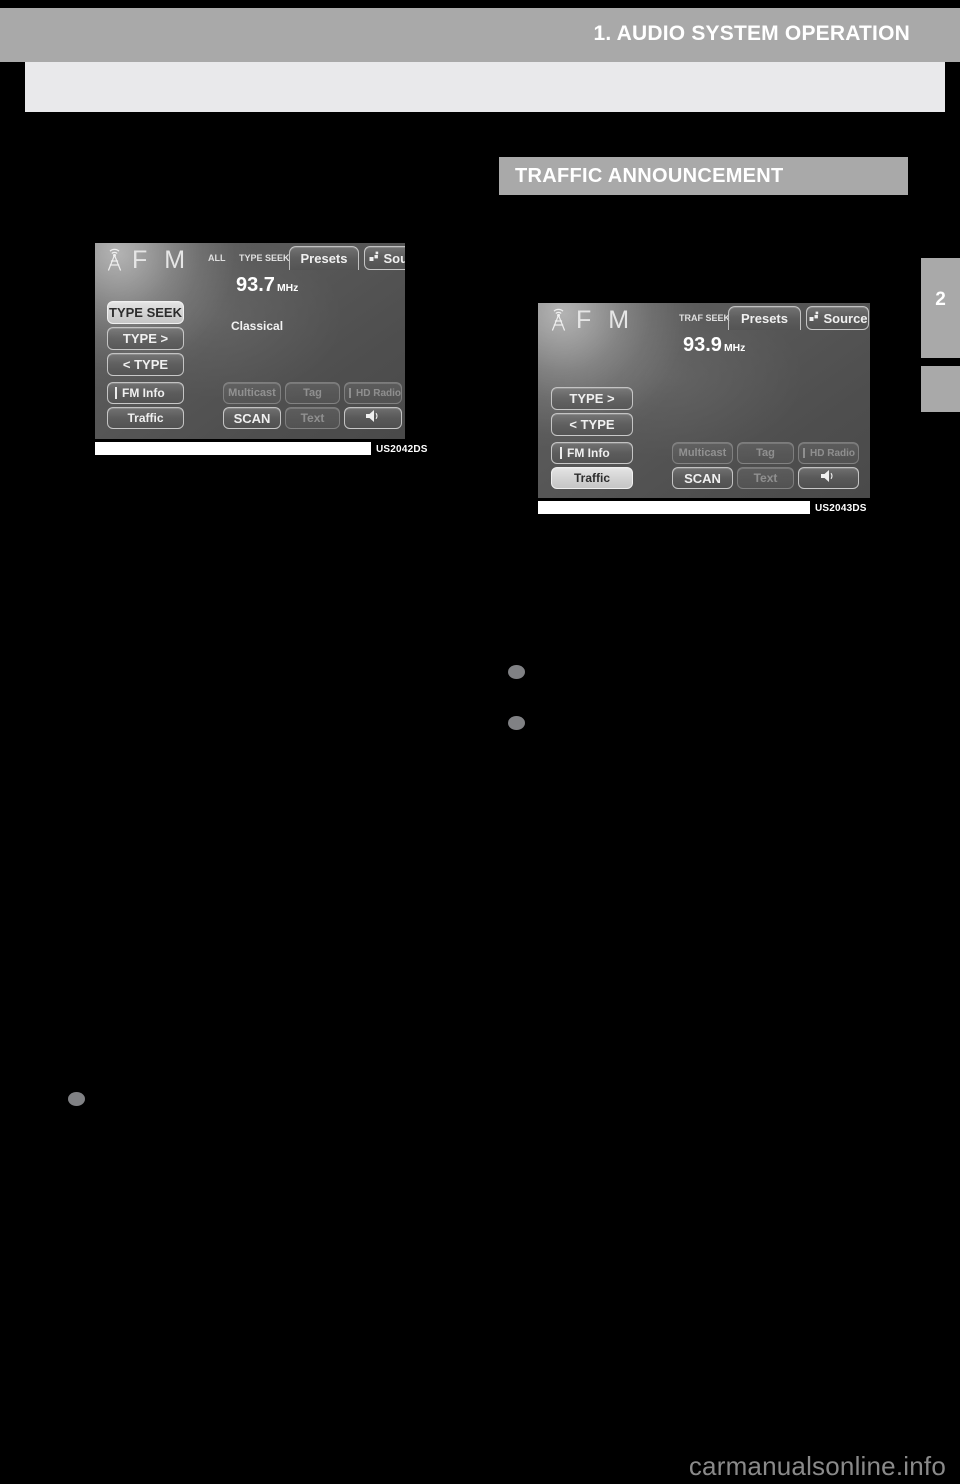 Image resolution: width=960 pixels, height=1484 pixels. I want to click on figure-fm-type-seek: F M ALL TYPE SEEK Presets Source 93.7MHz, so click(265, 351).